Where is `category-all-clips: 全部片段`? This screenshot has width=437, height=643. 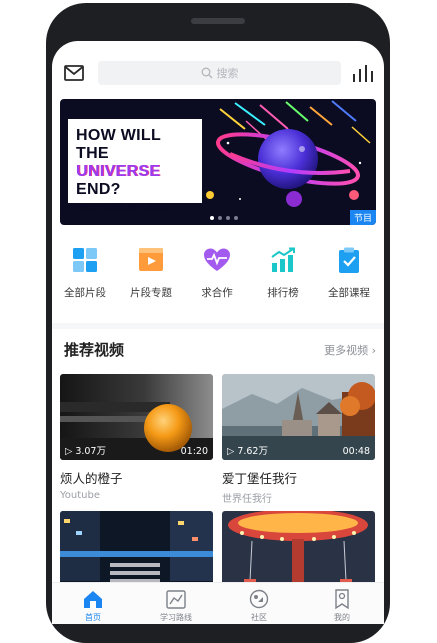
category-all-clips: 全部片段 is located at coordinates (85, 273).